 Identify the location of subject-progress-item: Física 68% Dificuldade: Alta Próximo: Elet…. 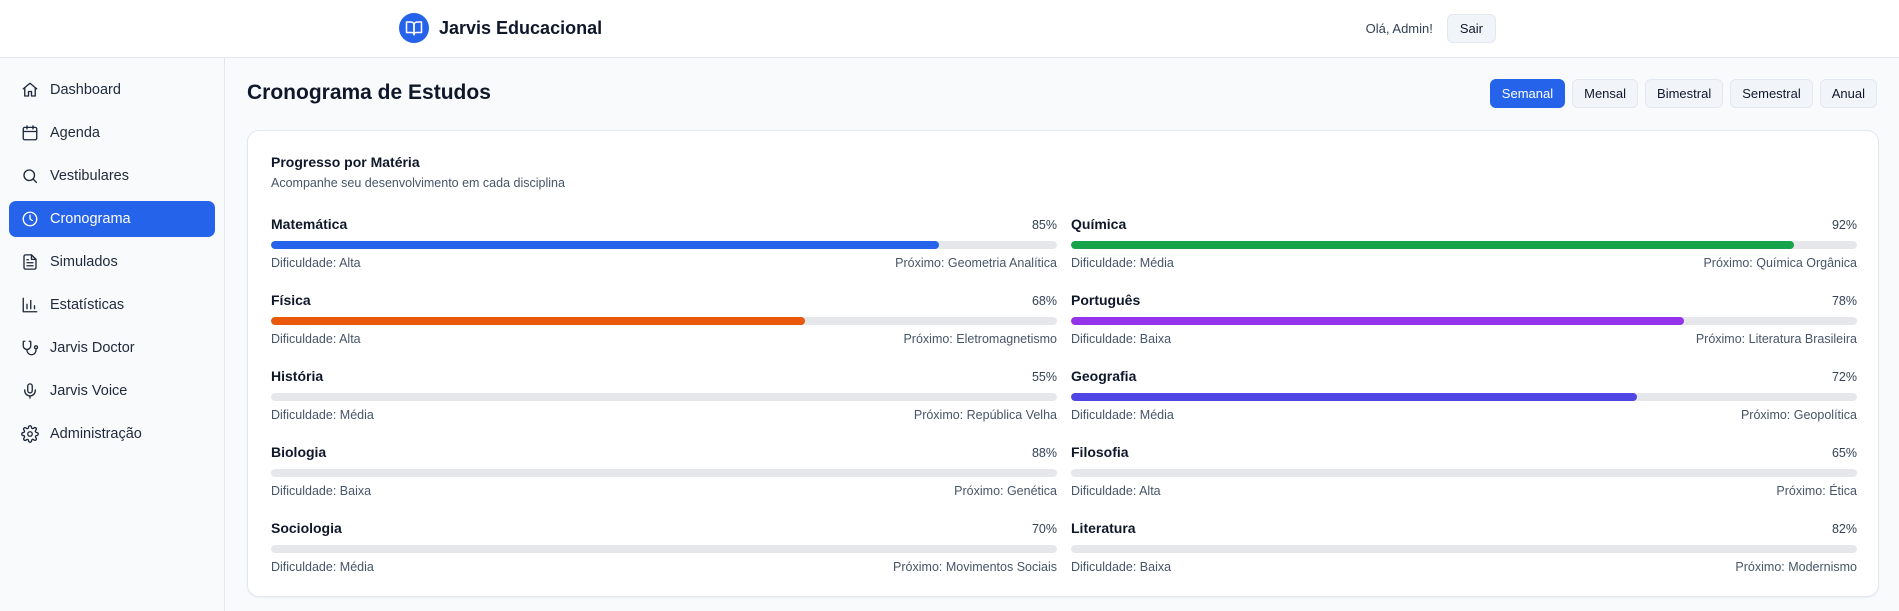
(664, 330).